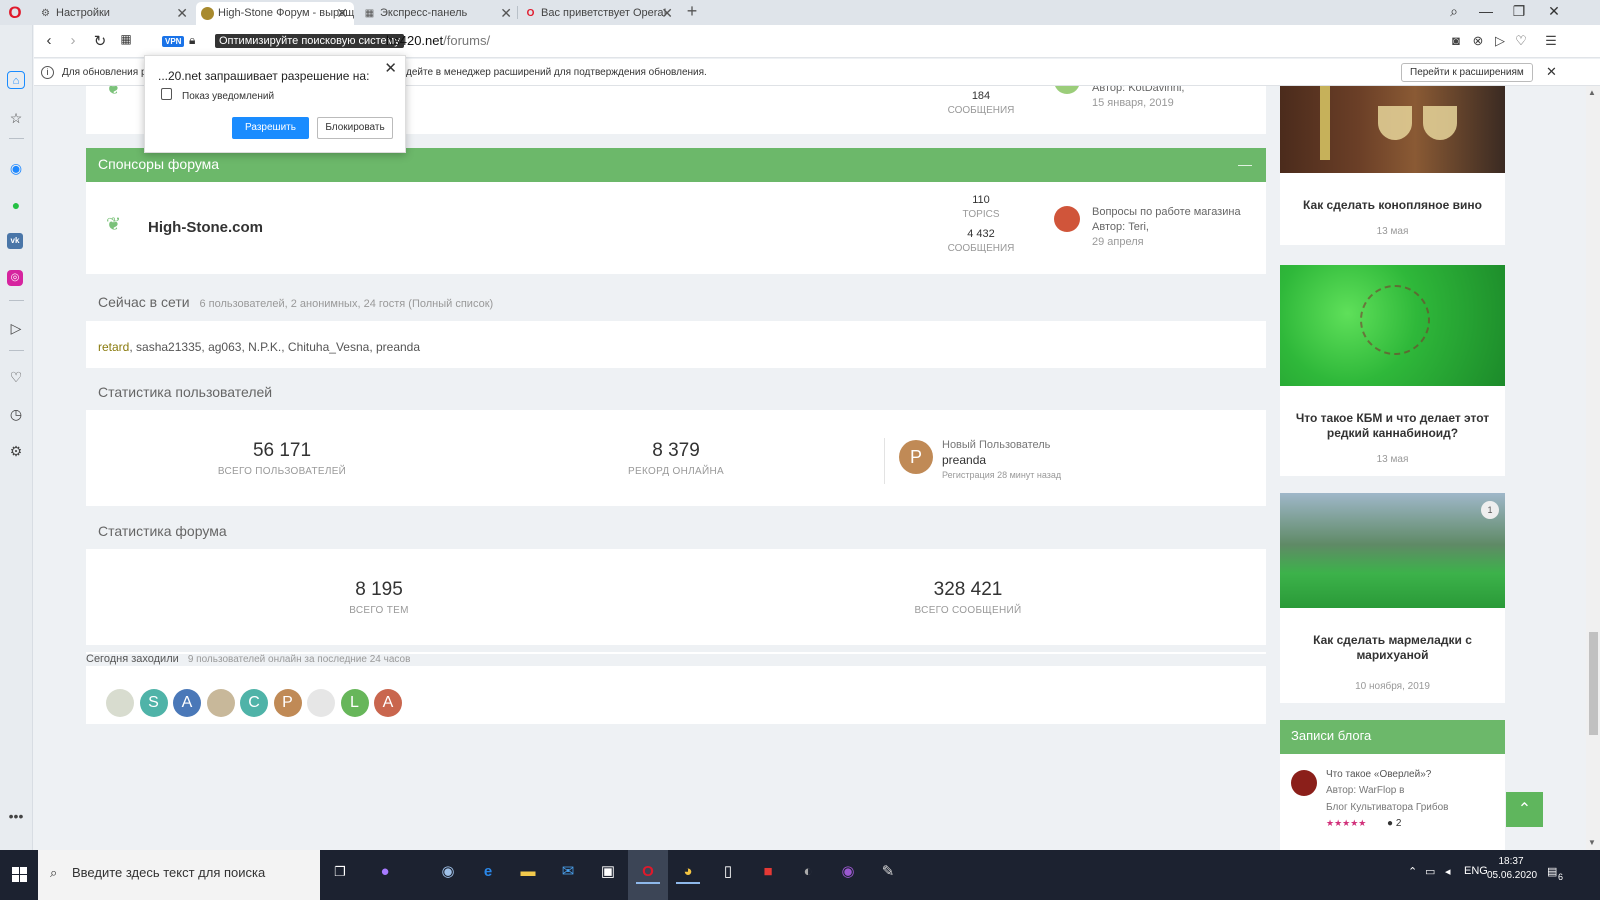  I want to click on clock: 18:37 05.06.2020, so click(1512, 869).